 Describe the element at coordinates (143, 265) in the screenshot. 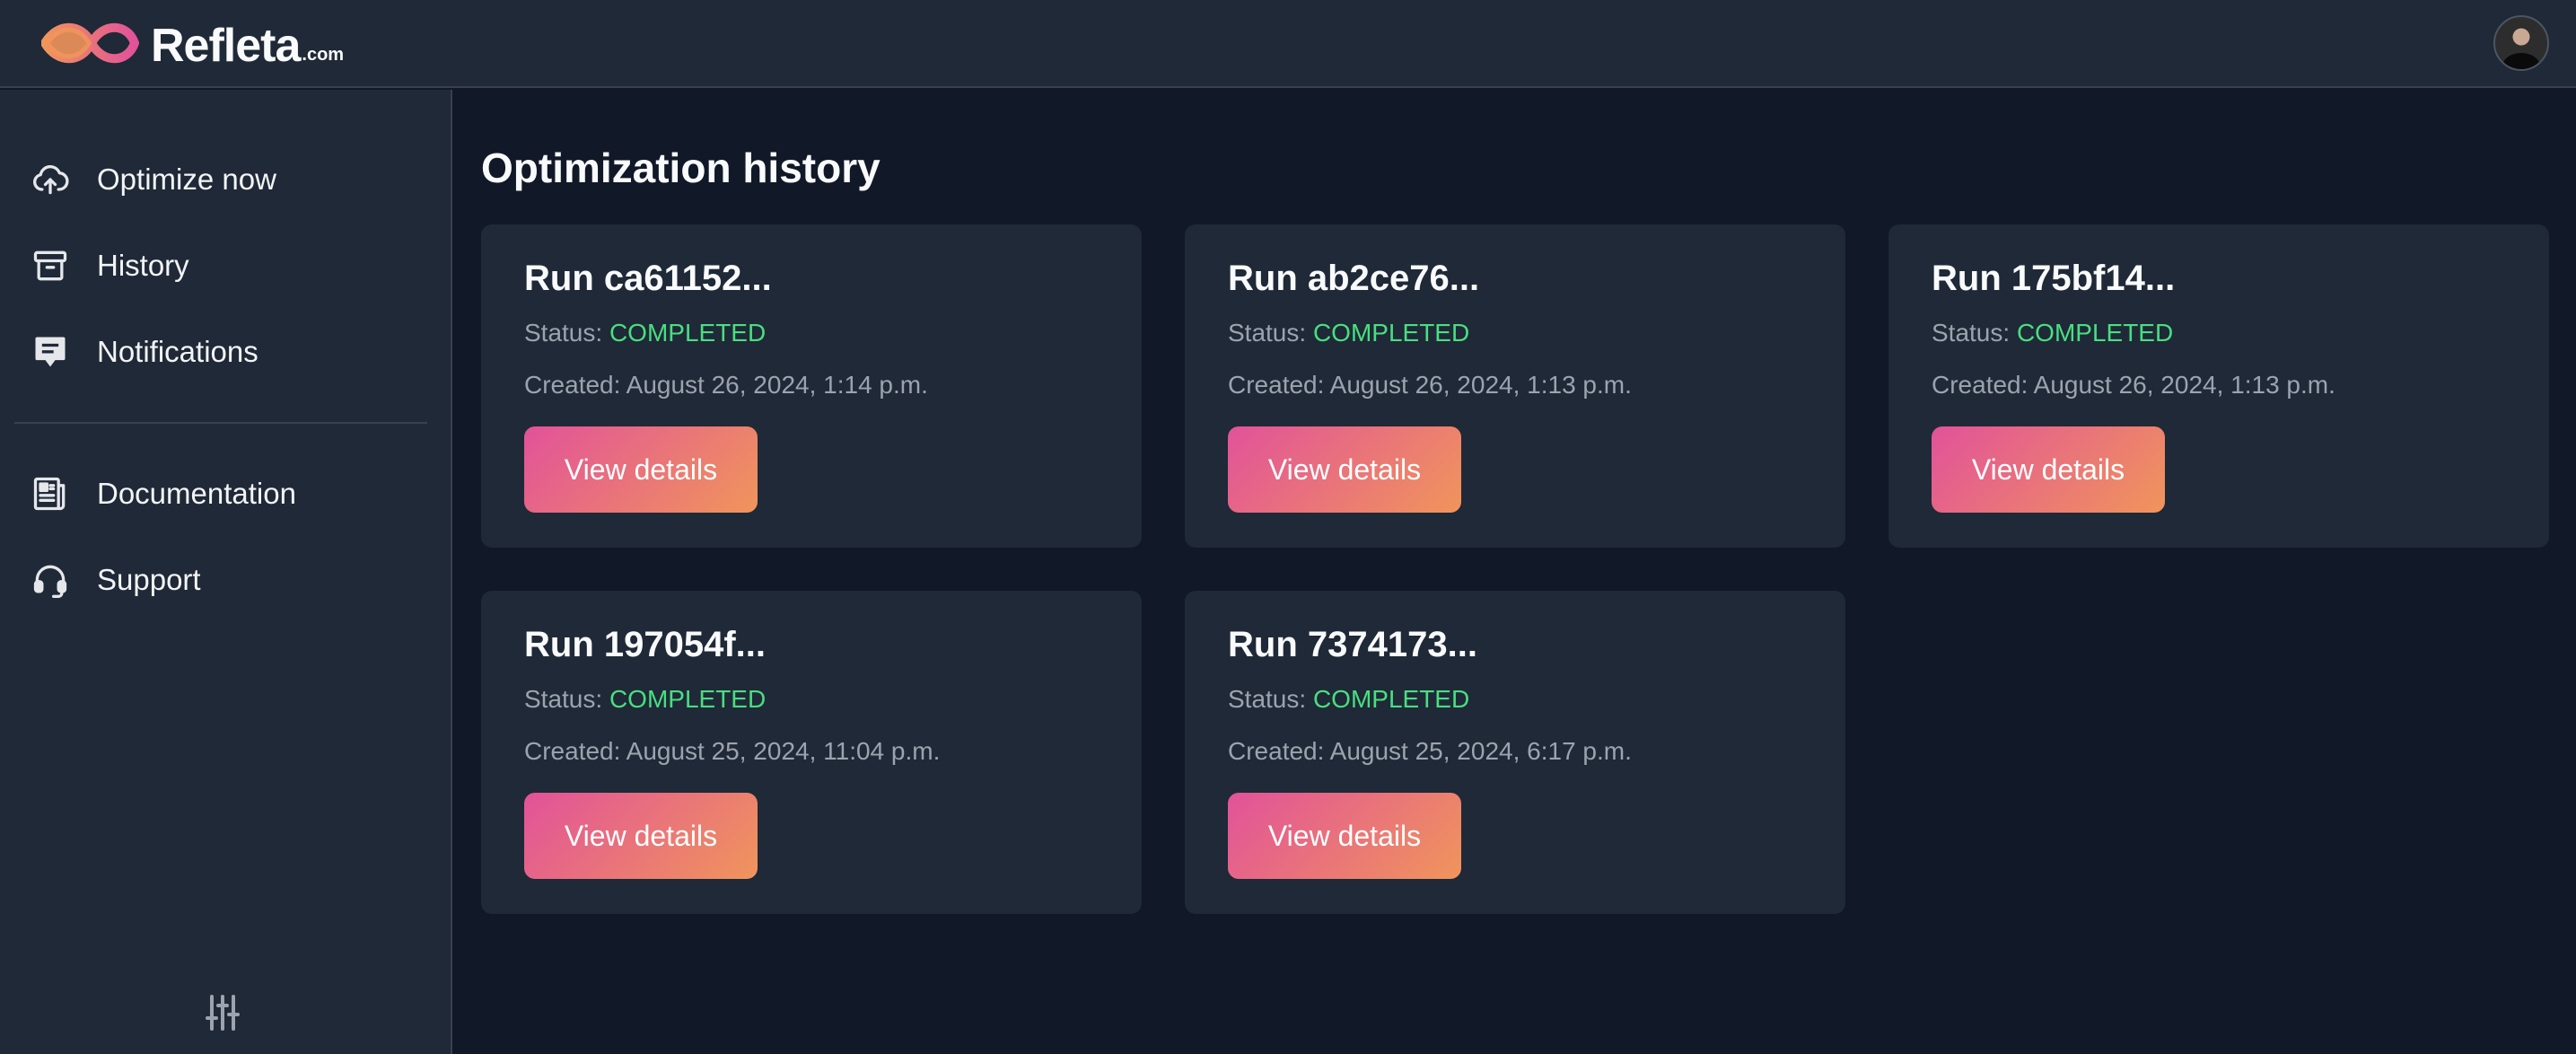

I see `sidebar-item-label: History` at that location.